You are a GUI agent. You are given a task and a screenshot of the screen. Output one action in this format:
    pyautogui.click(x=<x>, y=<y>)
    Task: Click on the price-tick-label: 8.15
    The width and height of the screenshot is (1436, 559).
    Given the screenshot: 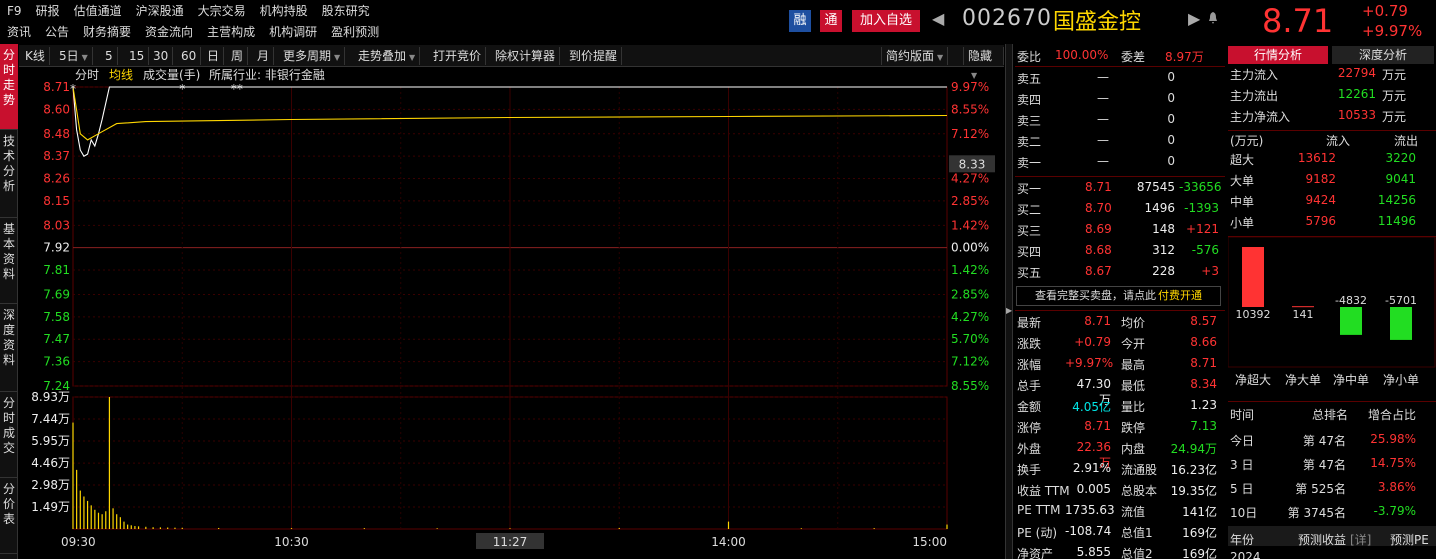 What is the action you would take?
    pyautogui.click(x=56, y=201)
    